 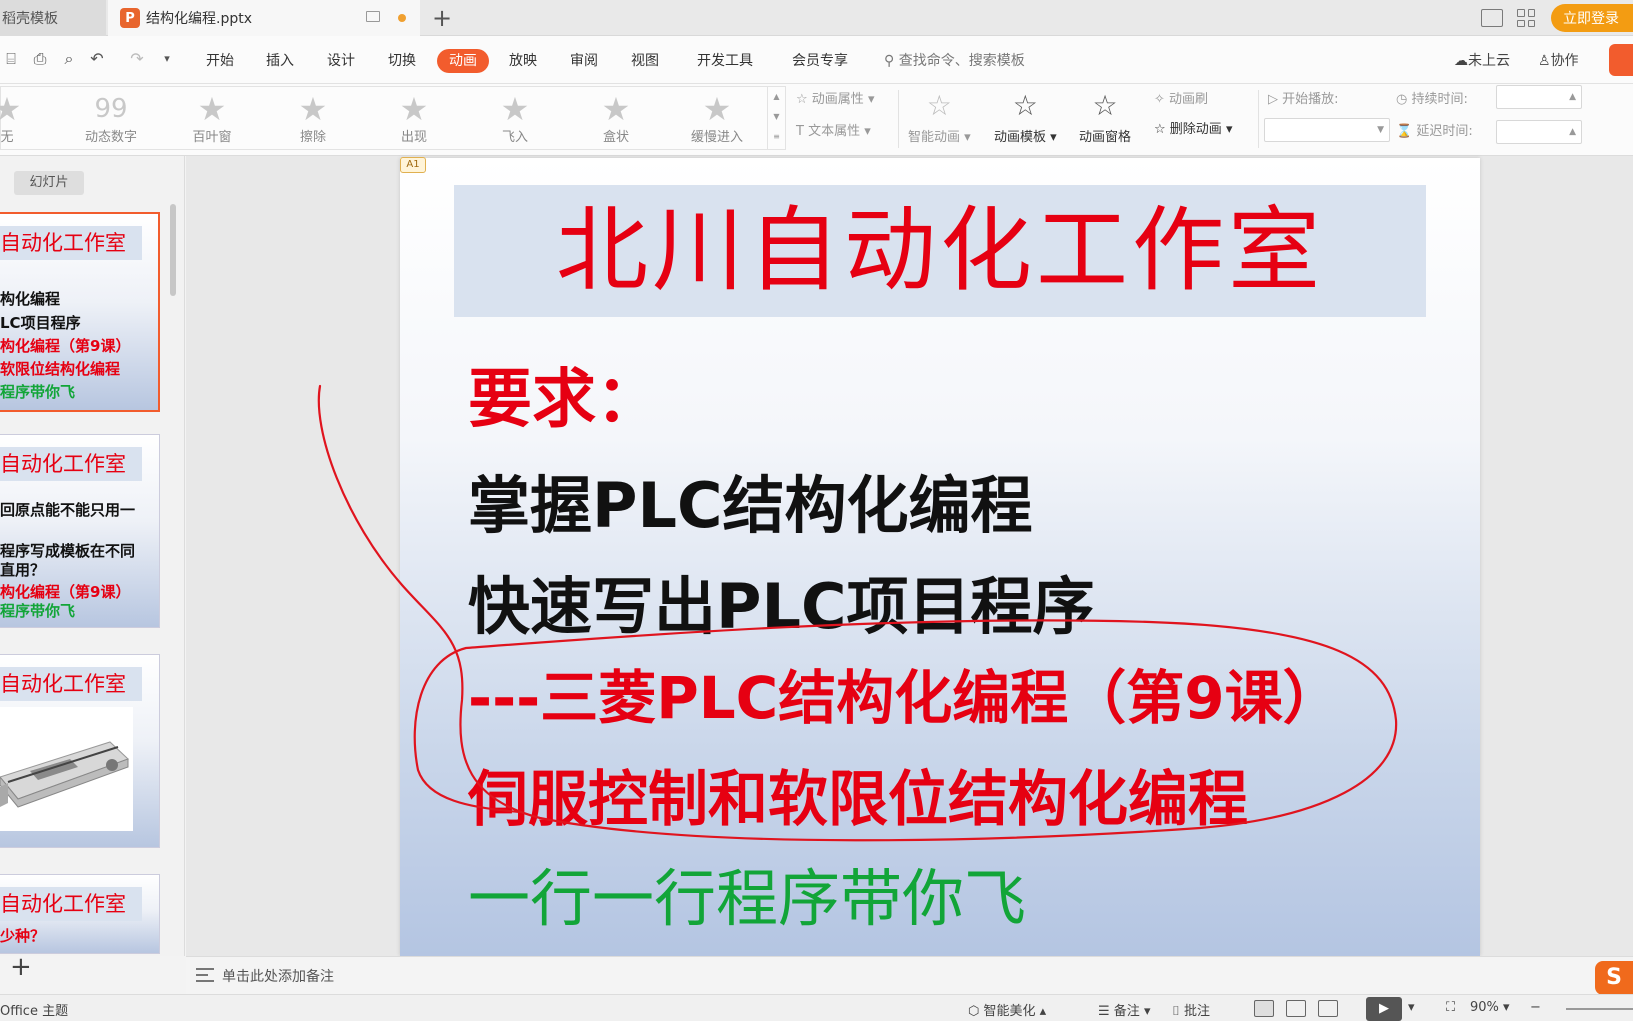 I want to click on collaborate-button: ♙协作, so click(x=1558, y=61).